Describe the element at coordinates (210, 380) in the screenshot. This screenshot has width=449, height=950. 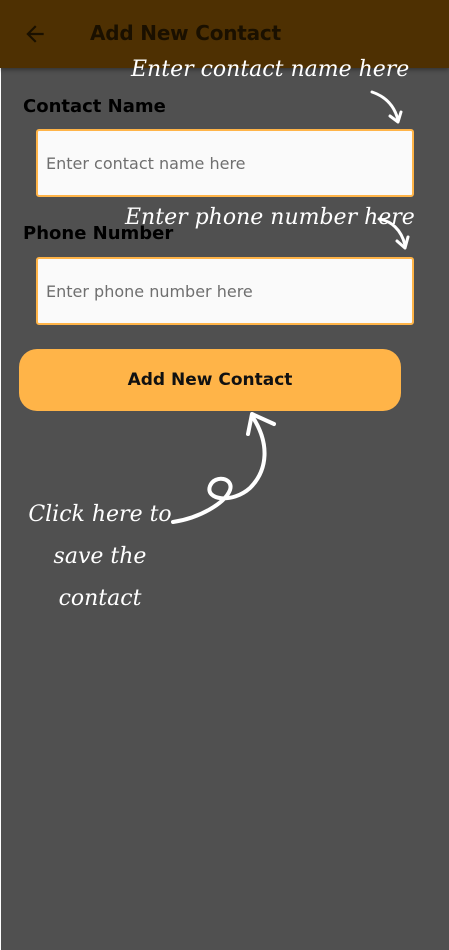
I see `add-new-contact-button: Add New Contact` at that location.